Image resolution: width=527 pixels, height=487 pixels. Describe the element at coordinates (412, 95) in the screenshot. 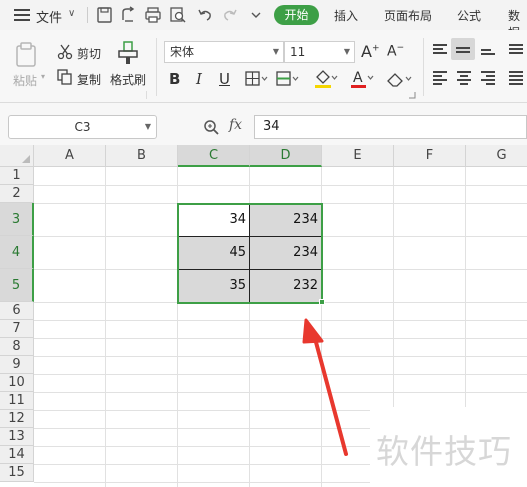

I see `dialog-launcher-icon` at that location.